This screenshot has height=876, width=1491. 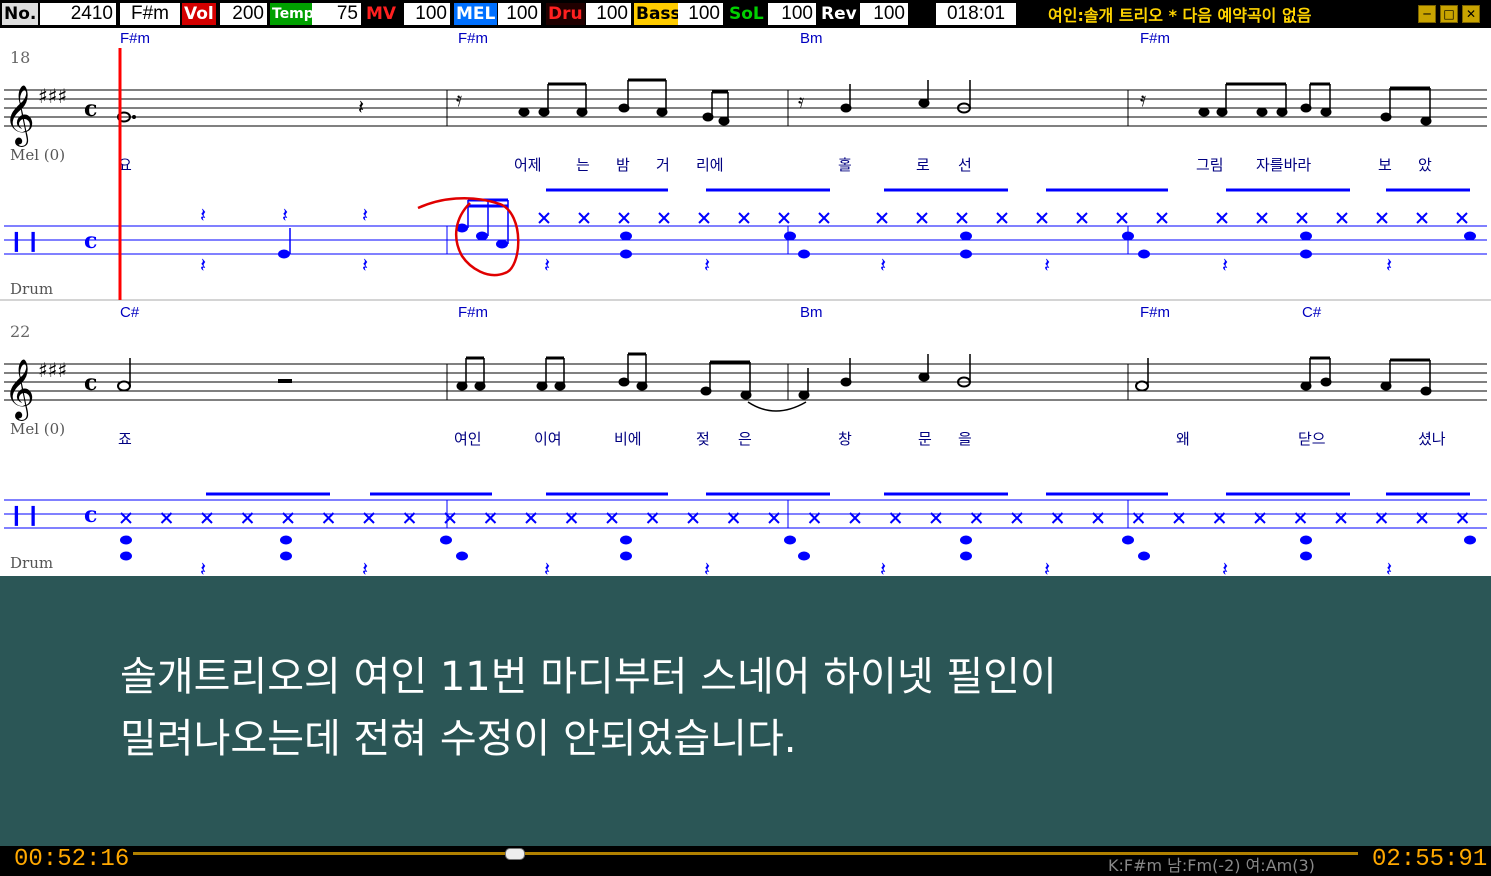 What do you see at coordinates (90, 241) in the screenshot?
I see `drum-time-signature: c` at bounding box center [90, 241].